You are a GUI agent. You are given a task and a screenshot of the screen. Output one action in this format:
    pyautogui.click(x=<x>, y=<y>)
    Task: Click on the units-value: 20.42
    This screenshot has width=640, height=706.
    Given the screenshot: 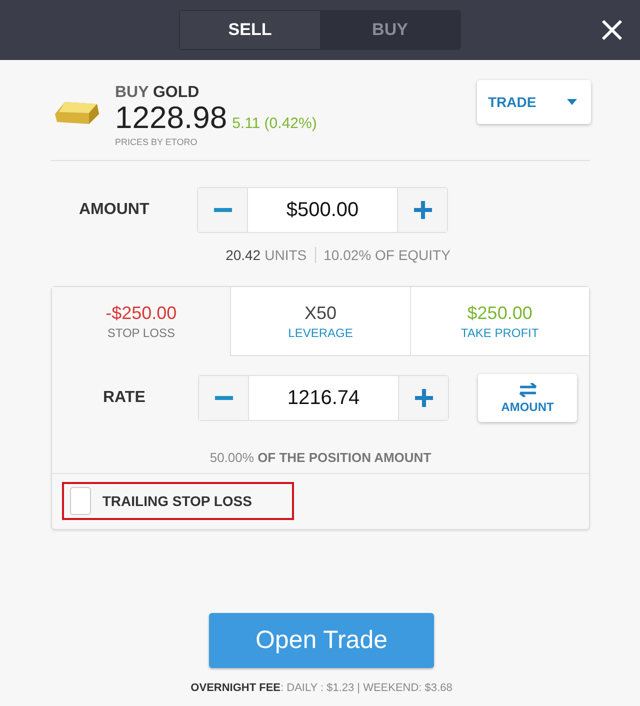 What is the action you would take?
    pyautogui.click(x=243, y=255)
    